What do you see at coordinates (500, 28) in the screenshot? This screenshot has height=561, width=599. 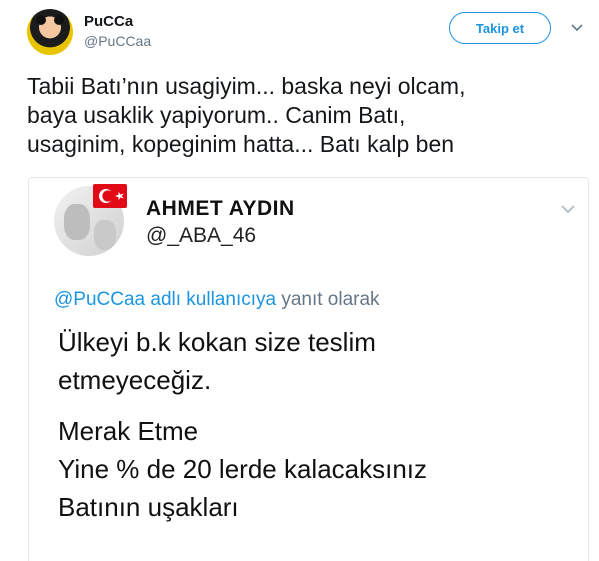 I see `follow-button: Takip et` at bounding box center [500, 28].